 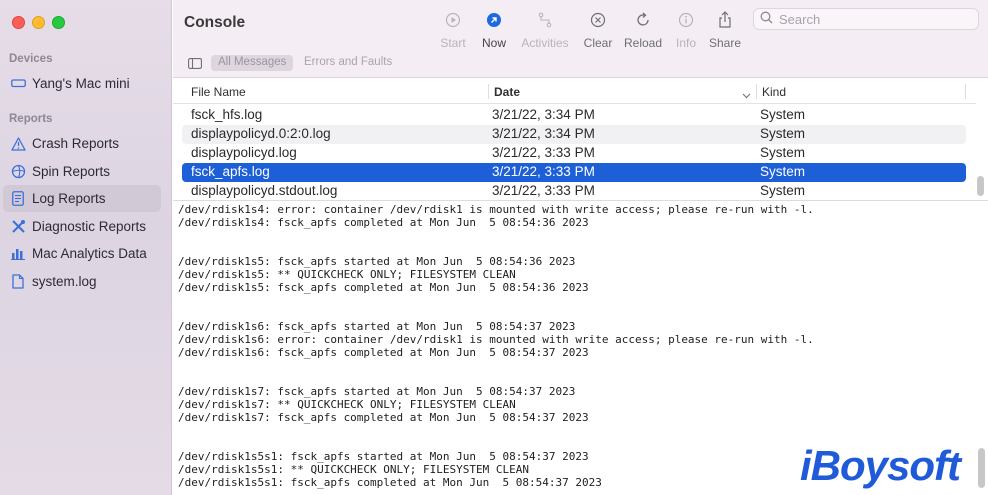 I want to click on share-icon, so click(x=725, y=20).